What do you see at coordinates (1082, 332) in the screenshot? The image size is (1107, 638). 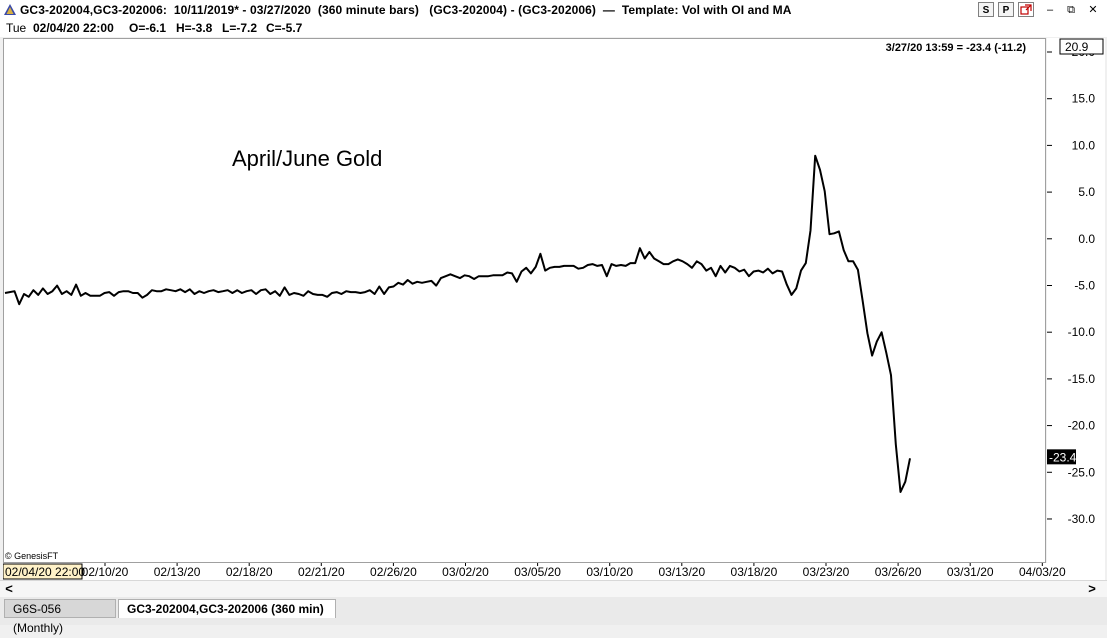 I see `y-tick-label: -10.0` at bounding box center [1082, 332].